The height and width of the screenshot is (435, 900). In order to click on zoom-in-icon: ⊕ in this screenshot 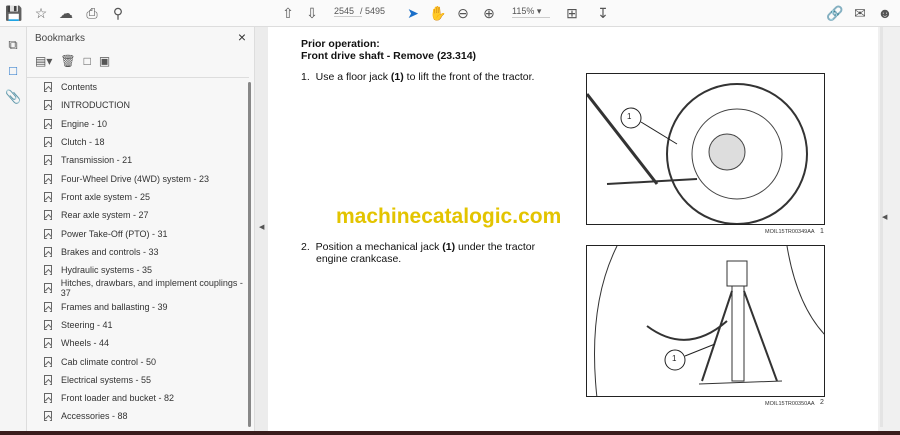, I will do `click(489, 13)`.